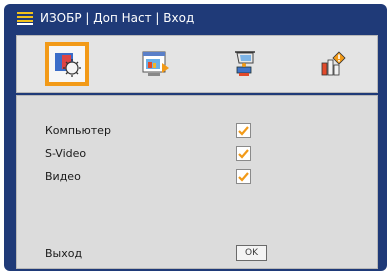 Image resolution: width=391 pixels, height=275 pixels. What do you see at coordinates (64, 253) in the screenshot?
I see `exit-label: Выход` at bounding box center [64, 253].